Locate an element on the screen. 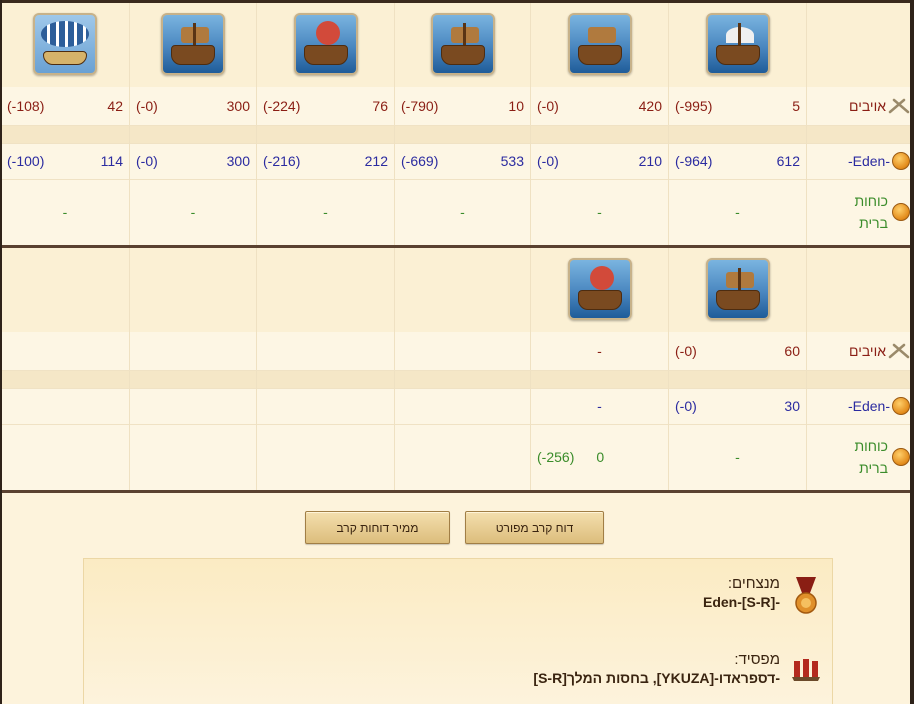 Image resolution: width=914 pixels, height=704 pixels. fire-ship-icon is located at coordinates (599, 288).